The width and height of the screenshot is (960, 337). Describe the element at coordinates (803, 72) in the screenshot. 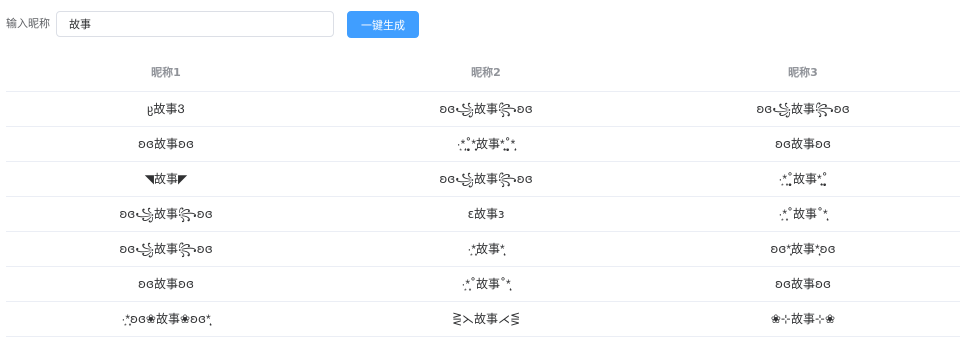

I see `column-header-nickname3: 昵称3` at that location.